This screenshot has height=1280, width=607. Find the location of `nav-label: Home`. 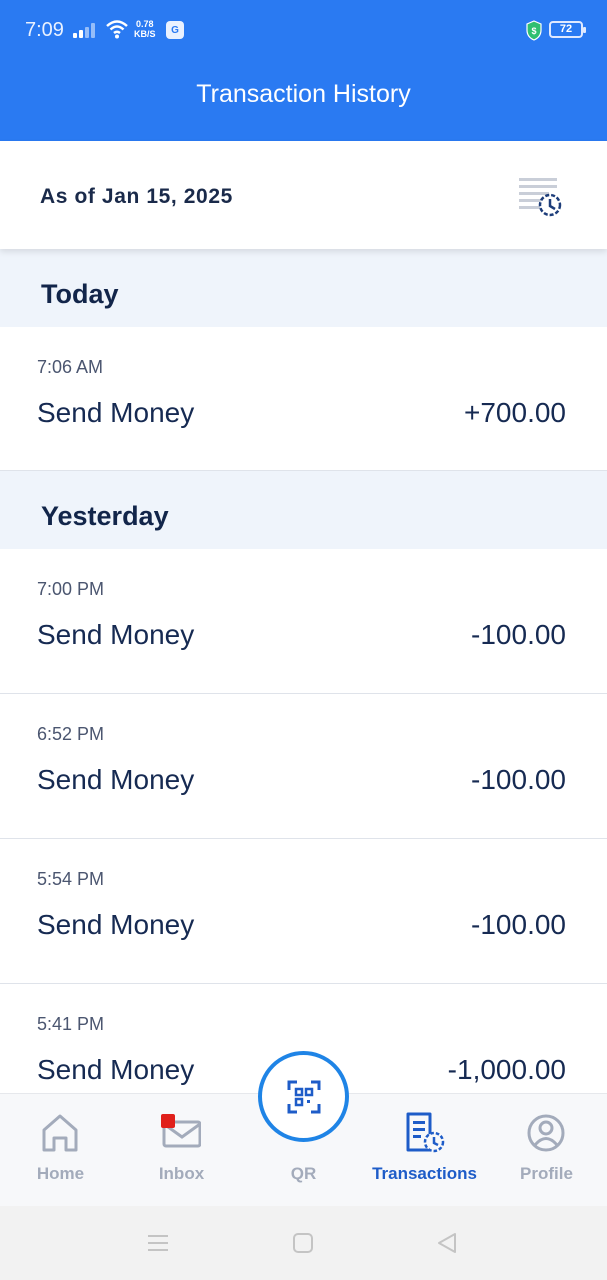

nav-label: Home is located at coordinates (60, 1173).